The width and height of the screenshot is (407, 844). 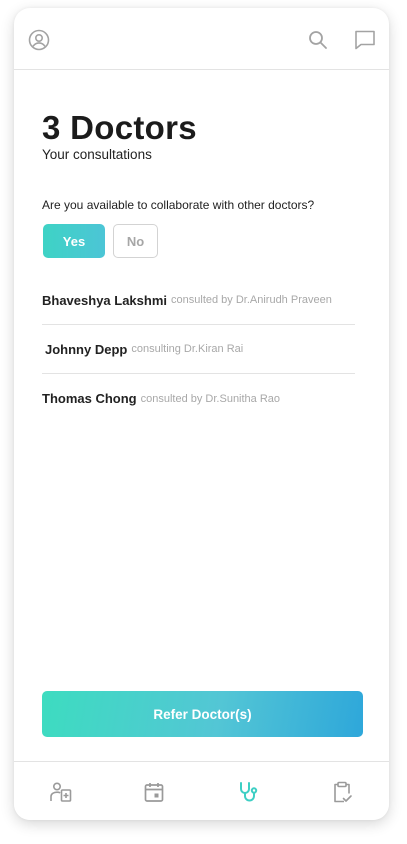 I want to click on patient-name: Thomas Chong, so click(x=89, y=398).